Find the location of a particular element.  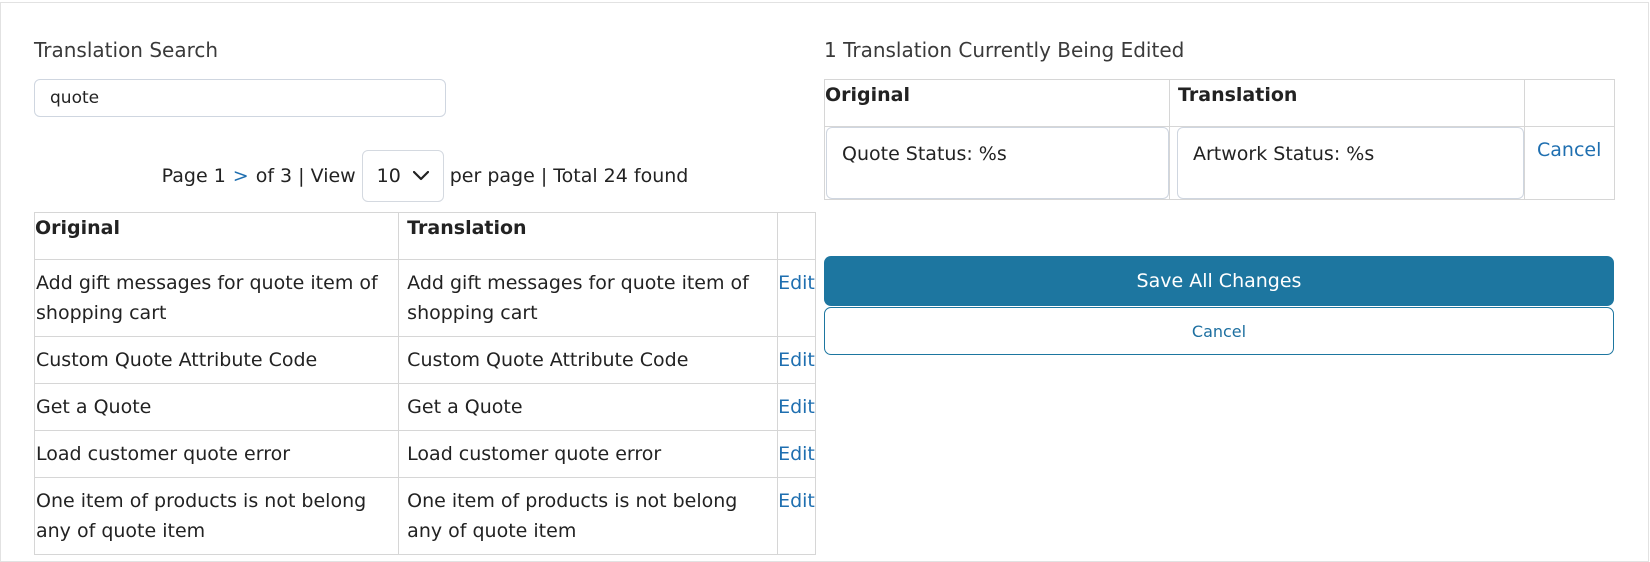

cancel-button: Cancel is located at coordinates (1219, 331).